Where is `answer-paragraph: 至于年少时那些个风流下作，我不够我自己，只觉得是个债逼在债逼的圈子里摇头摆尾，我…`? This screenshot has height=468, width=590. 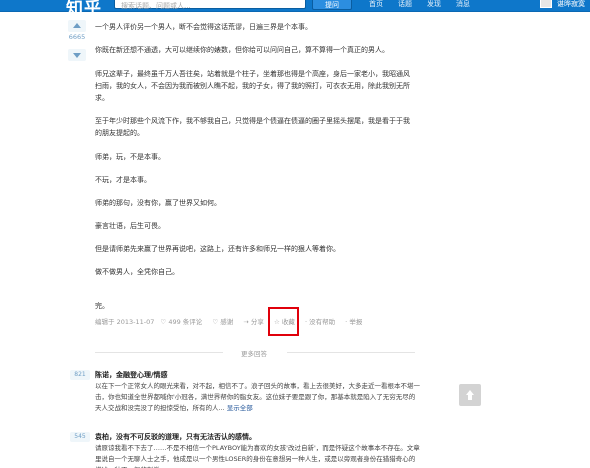
answer-paragraph: 至于年少时那些个风流下作，我不够我自己，只觉得是个债逼在债逼的圈子里摇头摆尾，我… is located at coordinates (252, 127).